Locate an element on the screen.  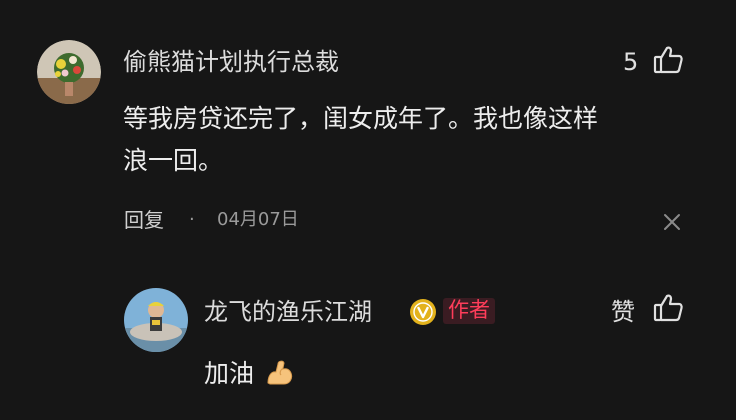
reply-avatar is located at coordinates (156, 320).